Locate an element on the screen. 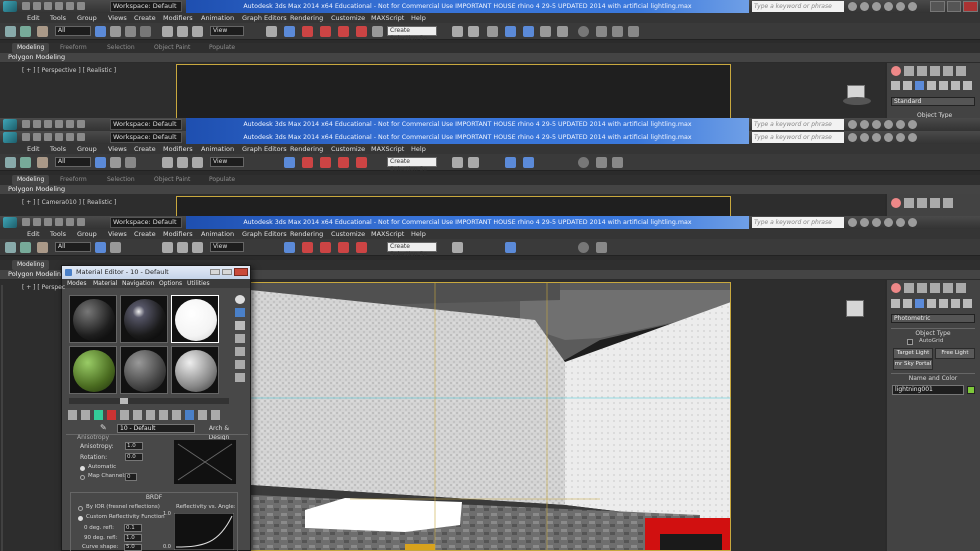  app-logo-icon is located at coordinates (10, 6).